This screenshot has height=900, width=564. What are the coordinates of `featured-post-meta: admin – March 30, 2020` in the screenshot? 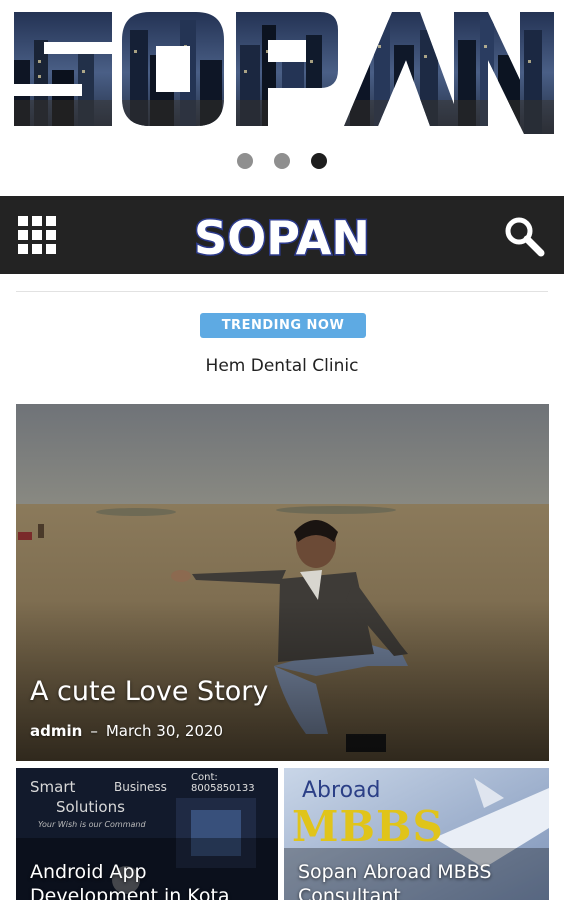 It's located at (126, 731).